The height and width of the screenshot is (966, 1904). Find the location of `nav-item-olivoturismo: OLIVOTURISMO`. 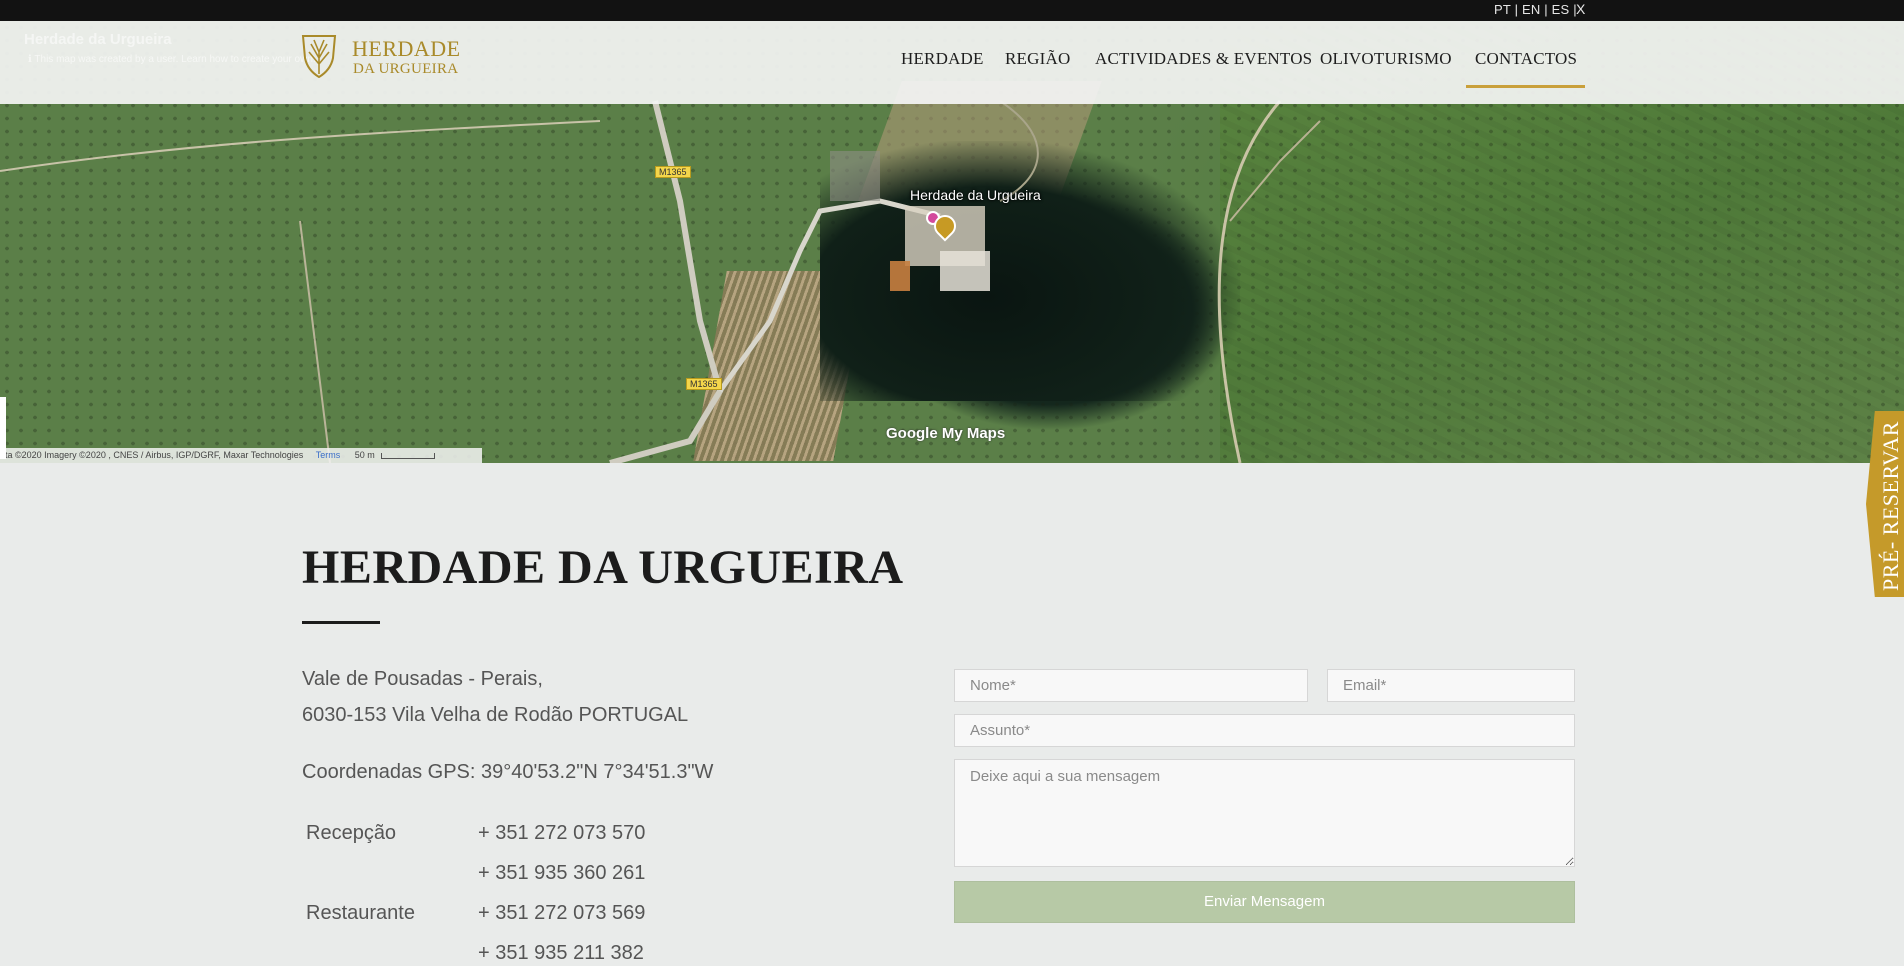

nav-item-olivoturismo: OLIVOTURISMO is located at coordinates (1386, 59).